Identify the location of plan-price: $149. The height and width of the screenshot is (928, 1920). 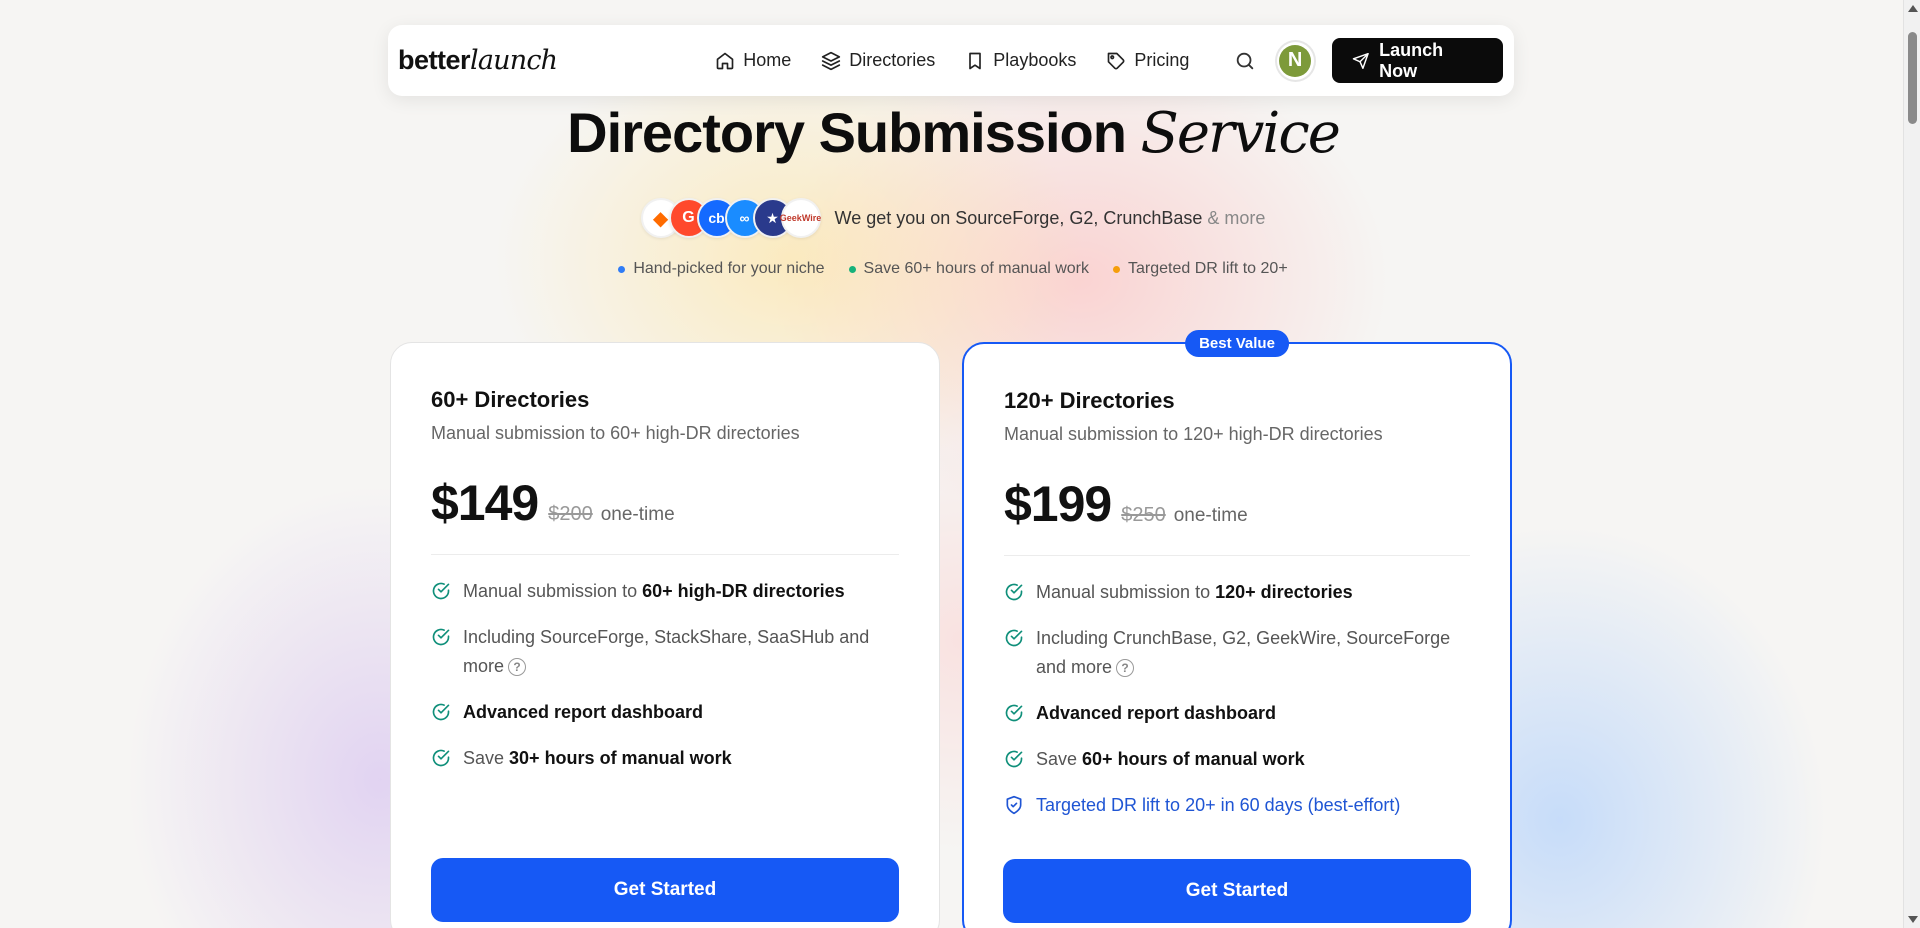
(485, 503).